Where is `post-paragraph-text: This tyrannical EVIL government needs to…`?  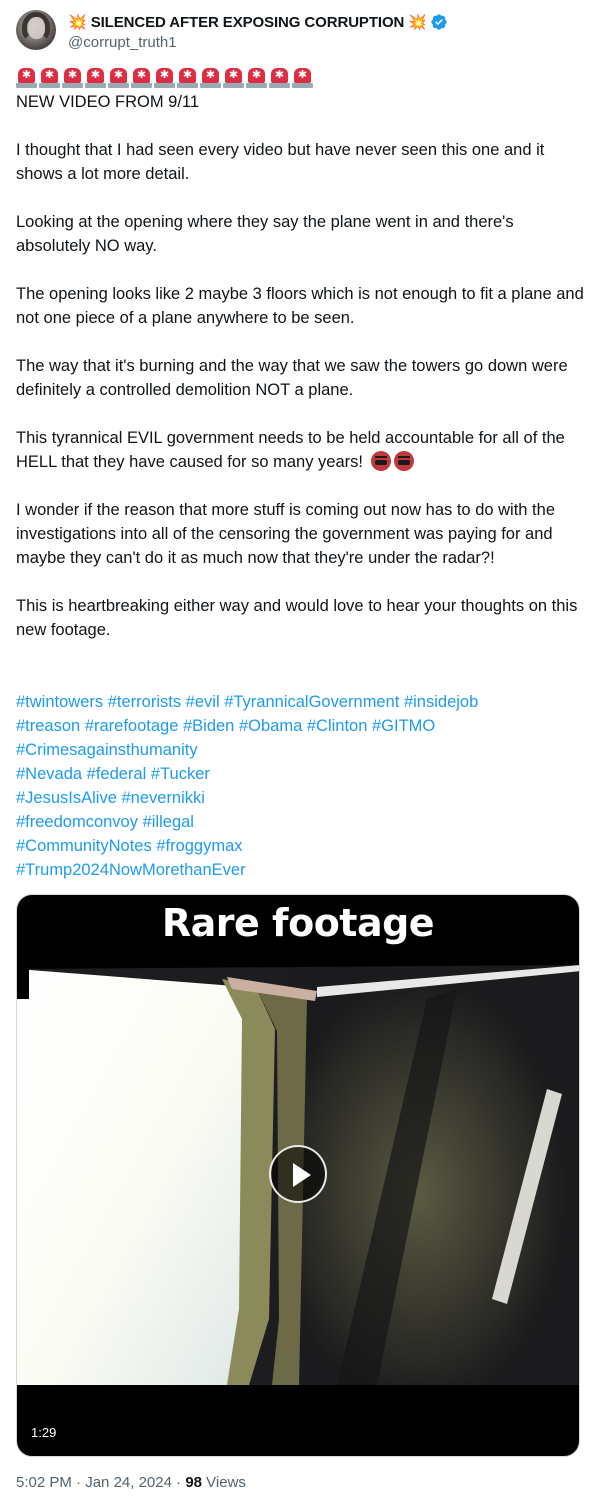
post-paragraph-text: This tyrannical EVIL government needs to… is located at coordinates (290, 450).